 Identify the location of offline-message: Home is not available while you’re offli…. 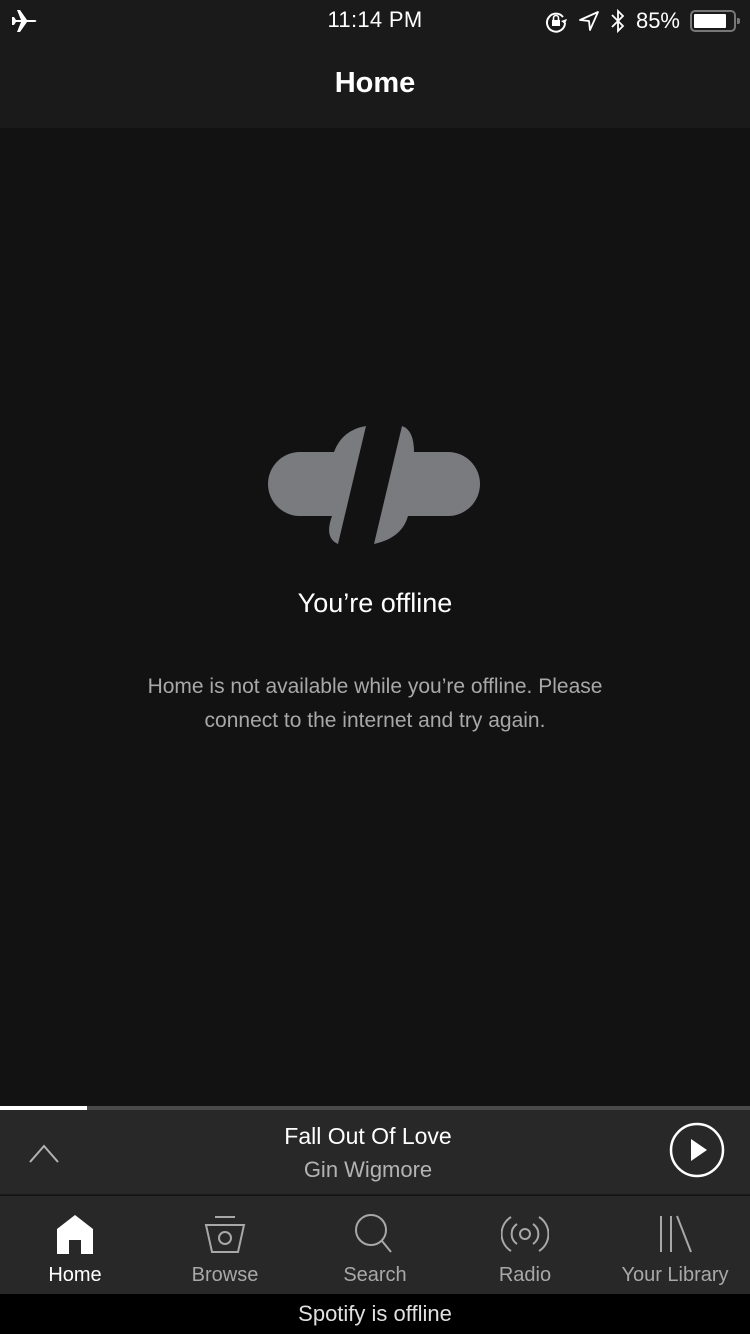
(375, 703).